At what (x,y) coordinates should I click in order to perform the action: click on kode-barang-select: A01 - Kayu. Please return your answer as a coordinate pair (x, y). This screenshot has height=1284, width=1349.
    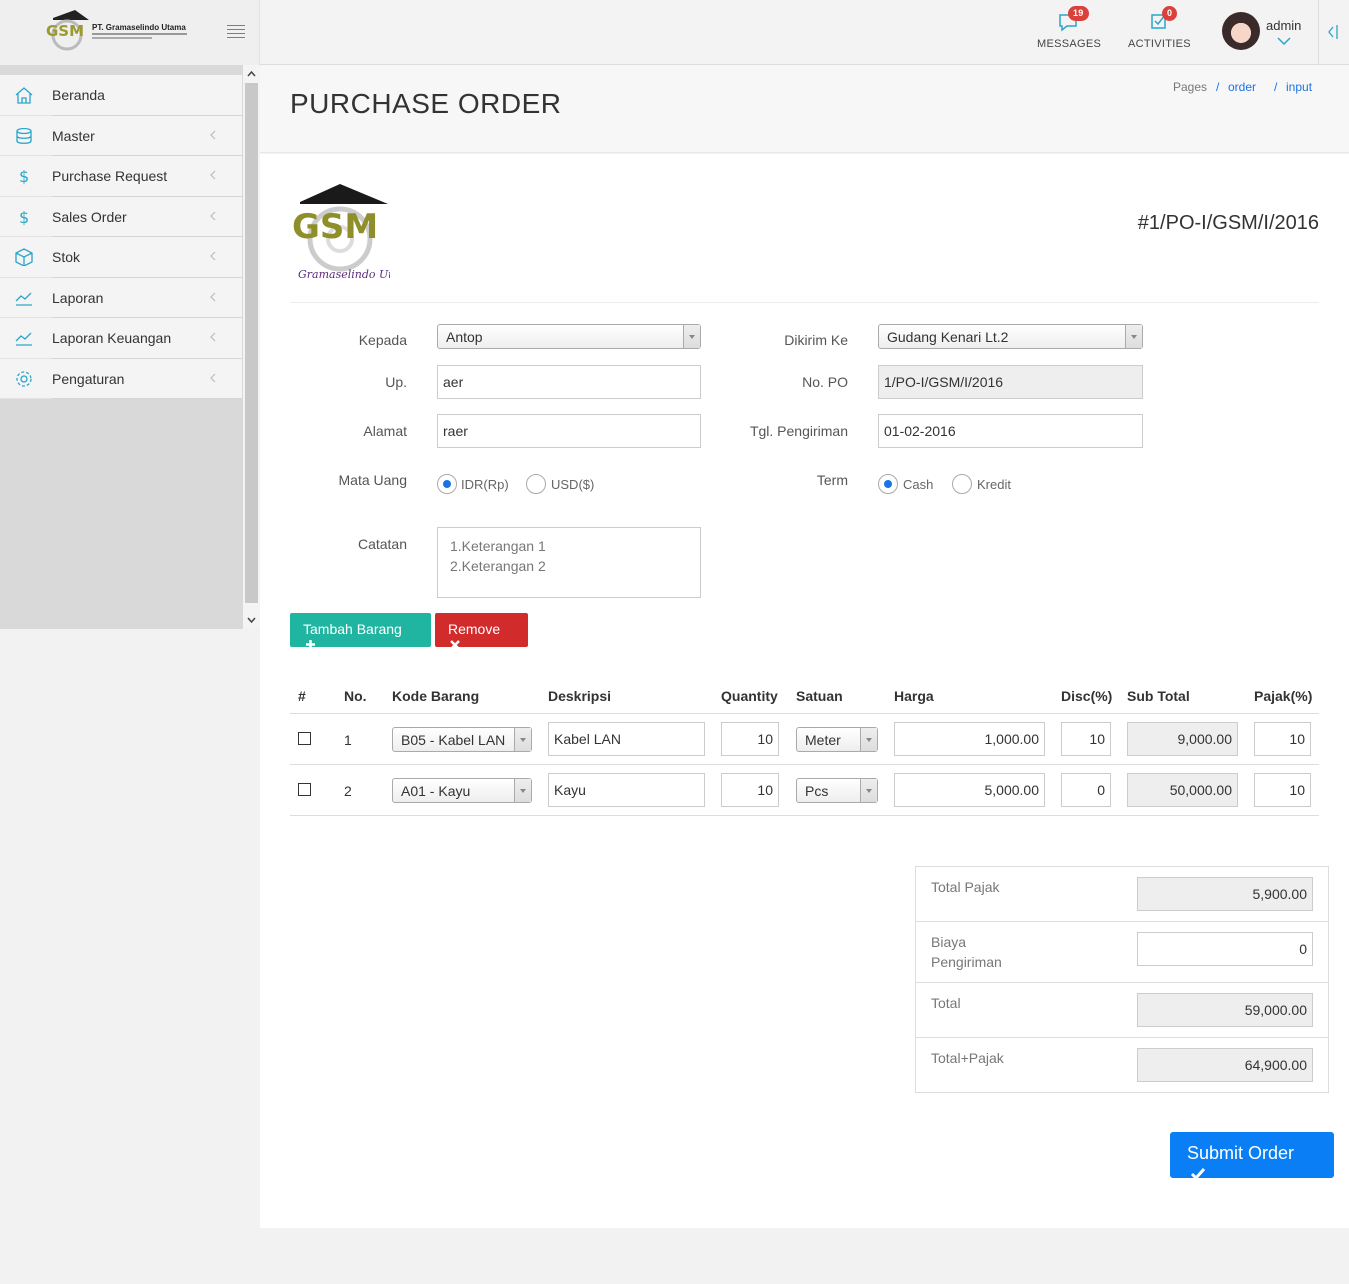
    Looking at the image, I should click on (462, 790).